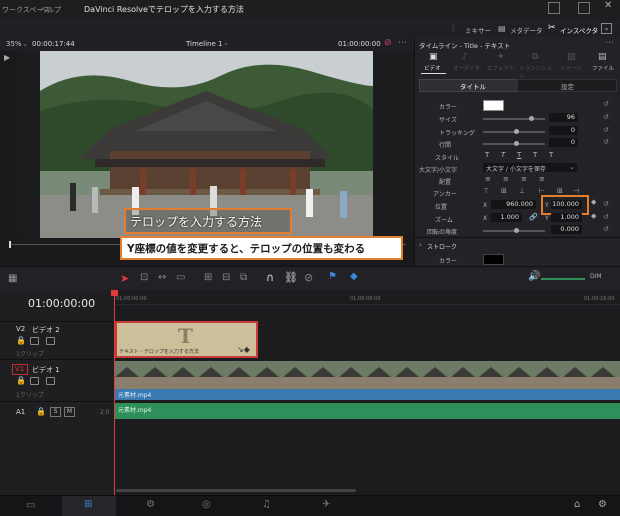  Describe the element at coordinates (560, 191) in the screenshot. I see `anchor-center-icon: ⊞` at that location.